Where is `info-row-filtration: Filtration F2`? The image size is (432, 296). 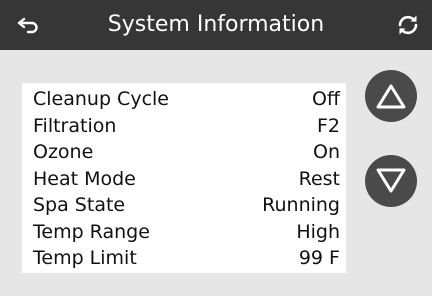
info-row-filtration: Filtration F2 is located at coordinates (186, 126).